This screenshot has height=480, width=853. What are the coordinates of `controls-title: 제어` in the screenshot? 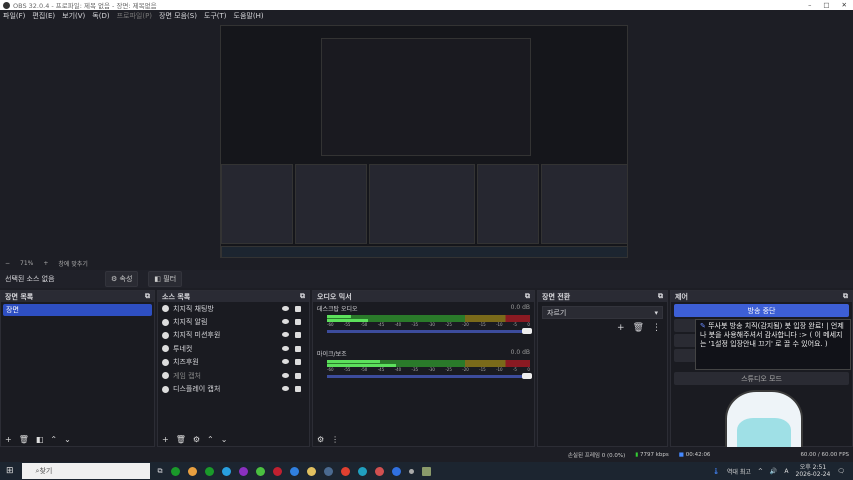 It's located at (681, 296).